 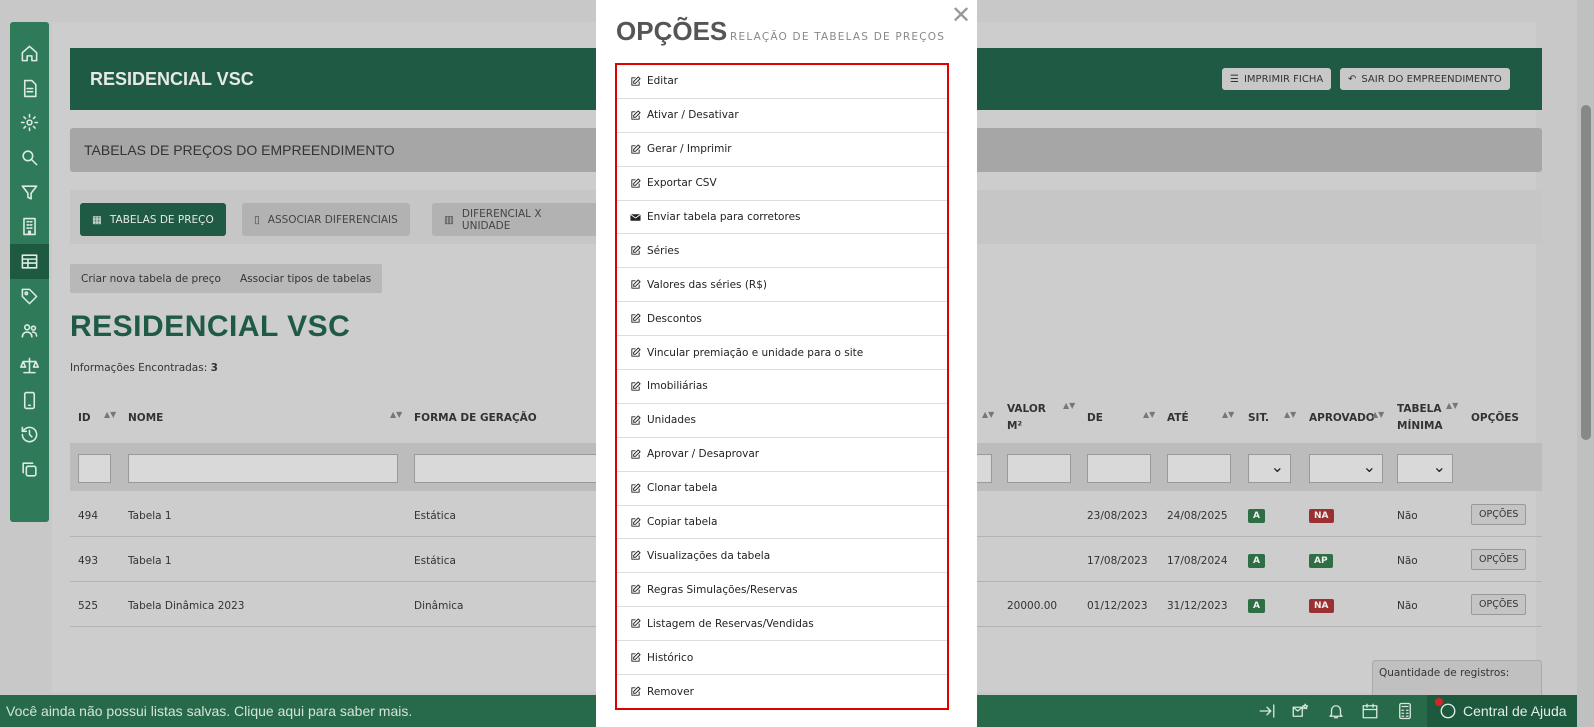 I want to click on menu-item-unidades: Unidades, so click(x=782, y=421).